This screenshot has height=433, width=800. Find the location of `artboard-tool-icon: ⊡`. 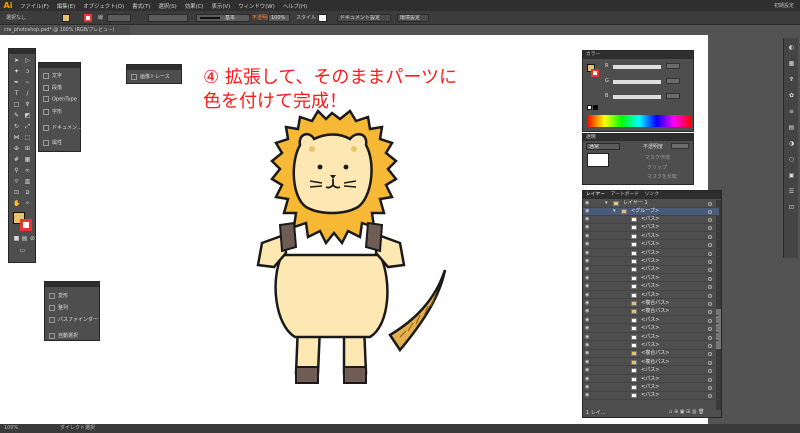

artboard-tool-icon: ⊡ is located at coordinates (16, 192).